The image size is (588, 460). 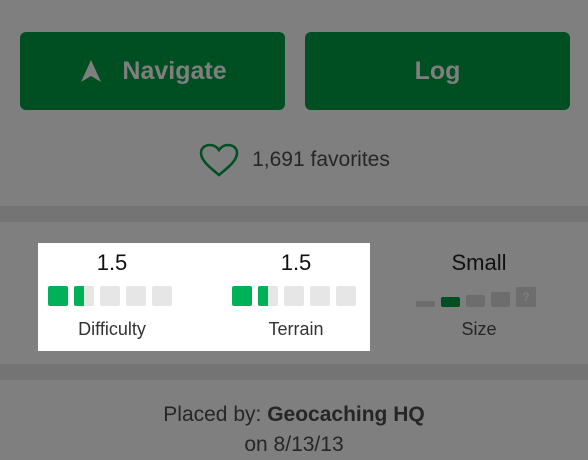 I want to click on terrain-stat: 1.5 Terrain, so click(x=296, y=297).